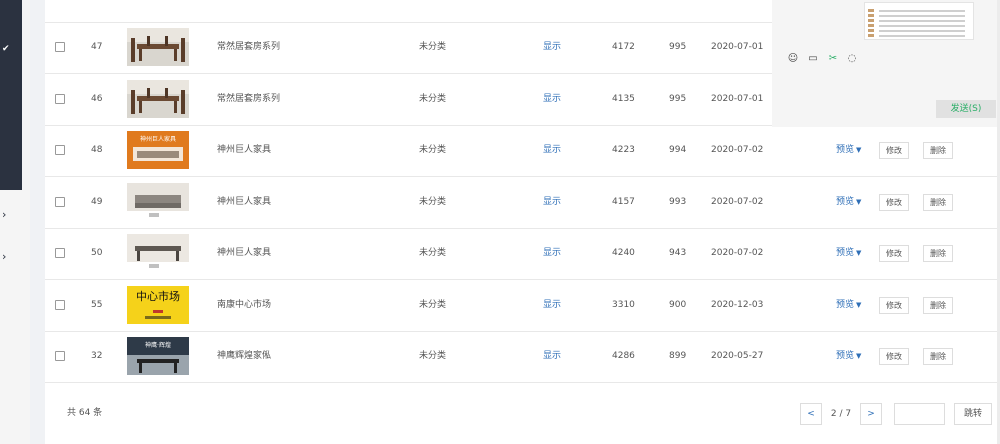 The height and width of the screenshot is (444, 1000). I want to click on chat-window: ☺ ▭ ✂ ◌ 发送(S), so click(886, 63).